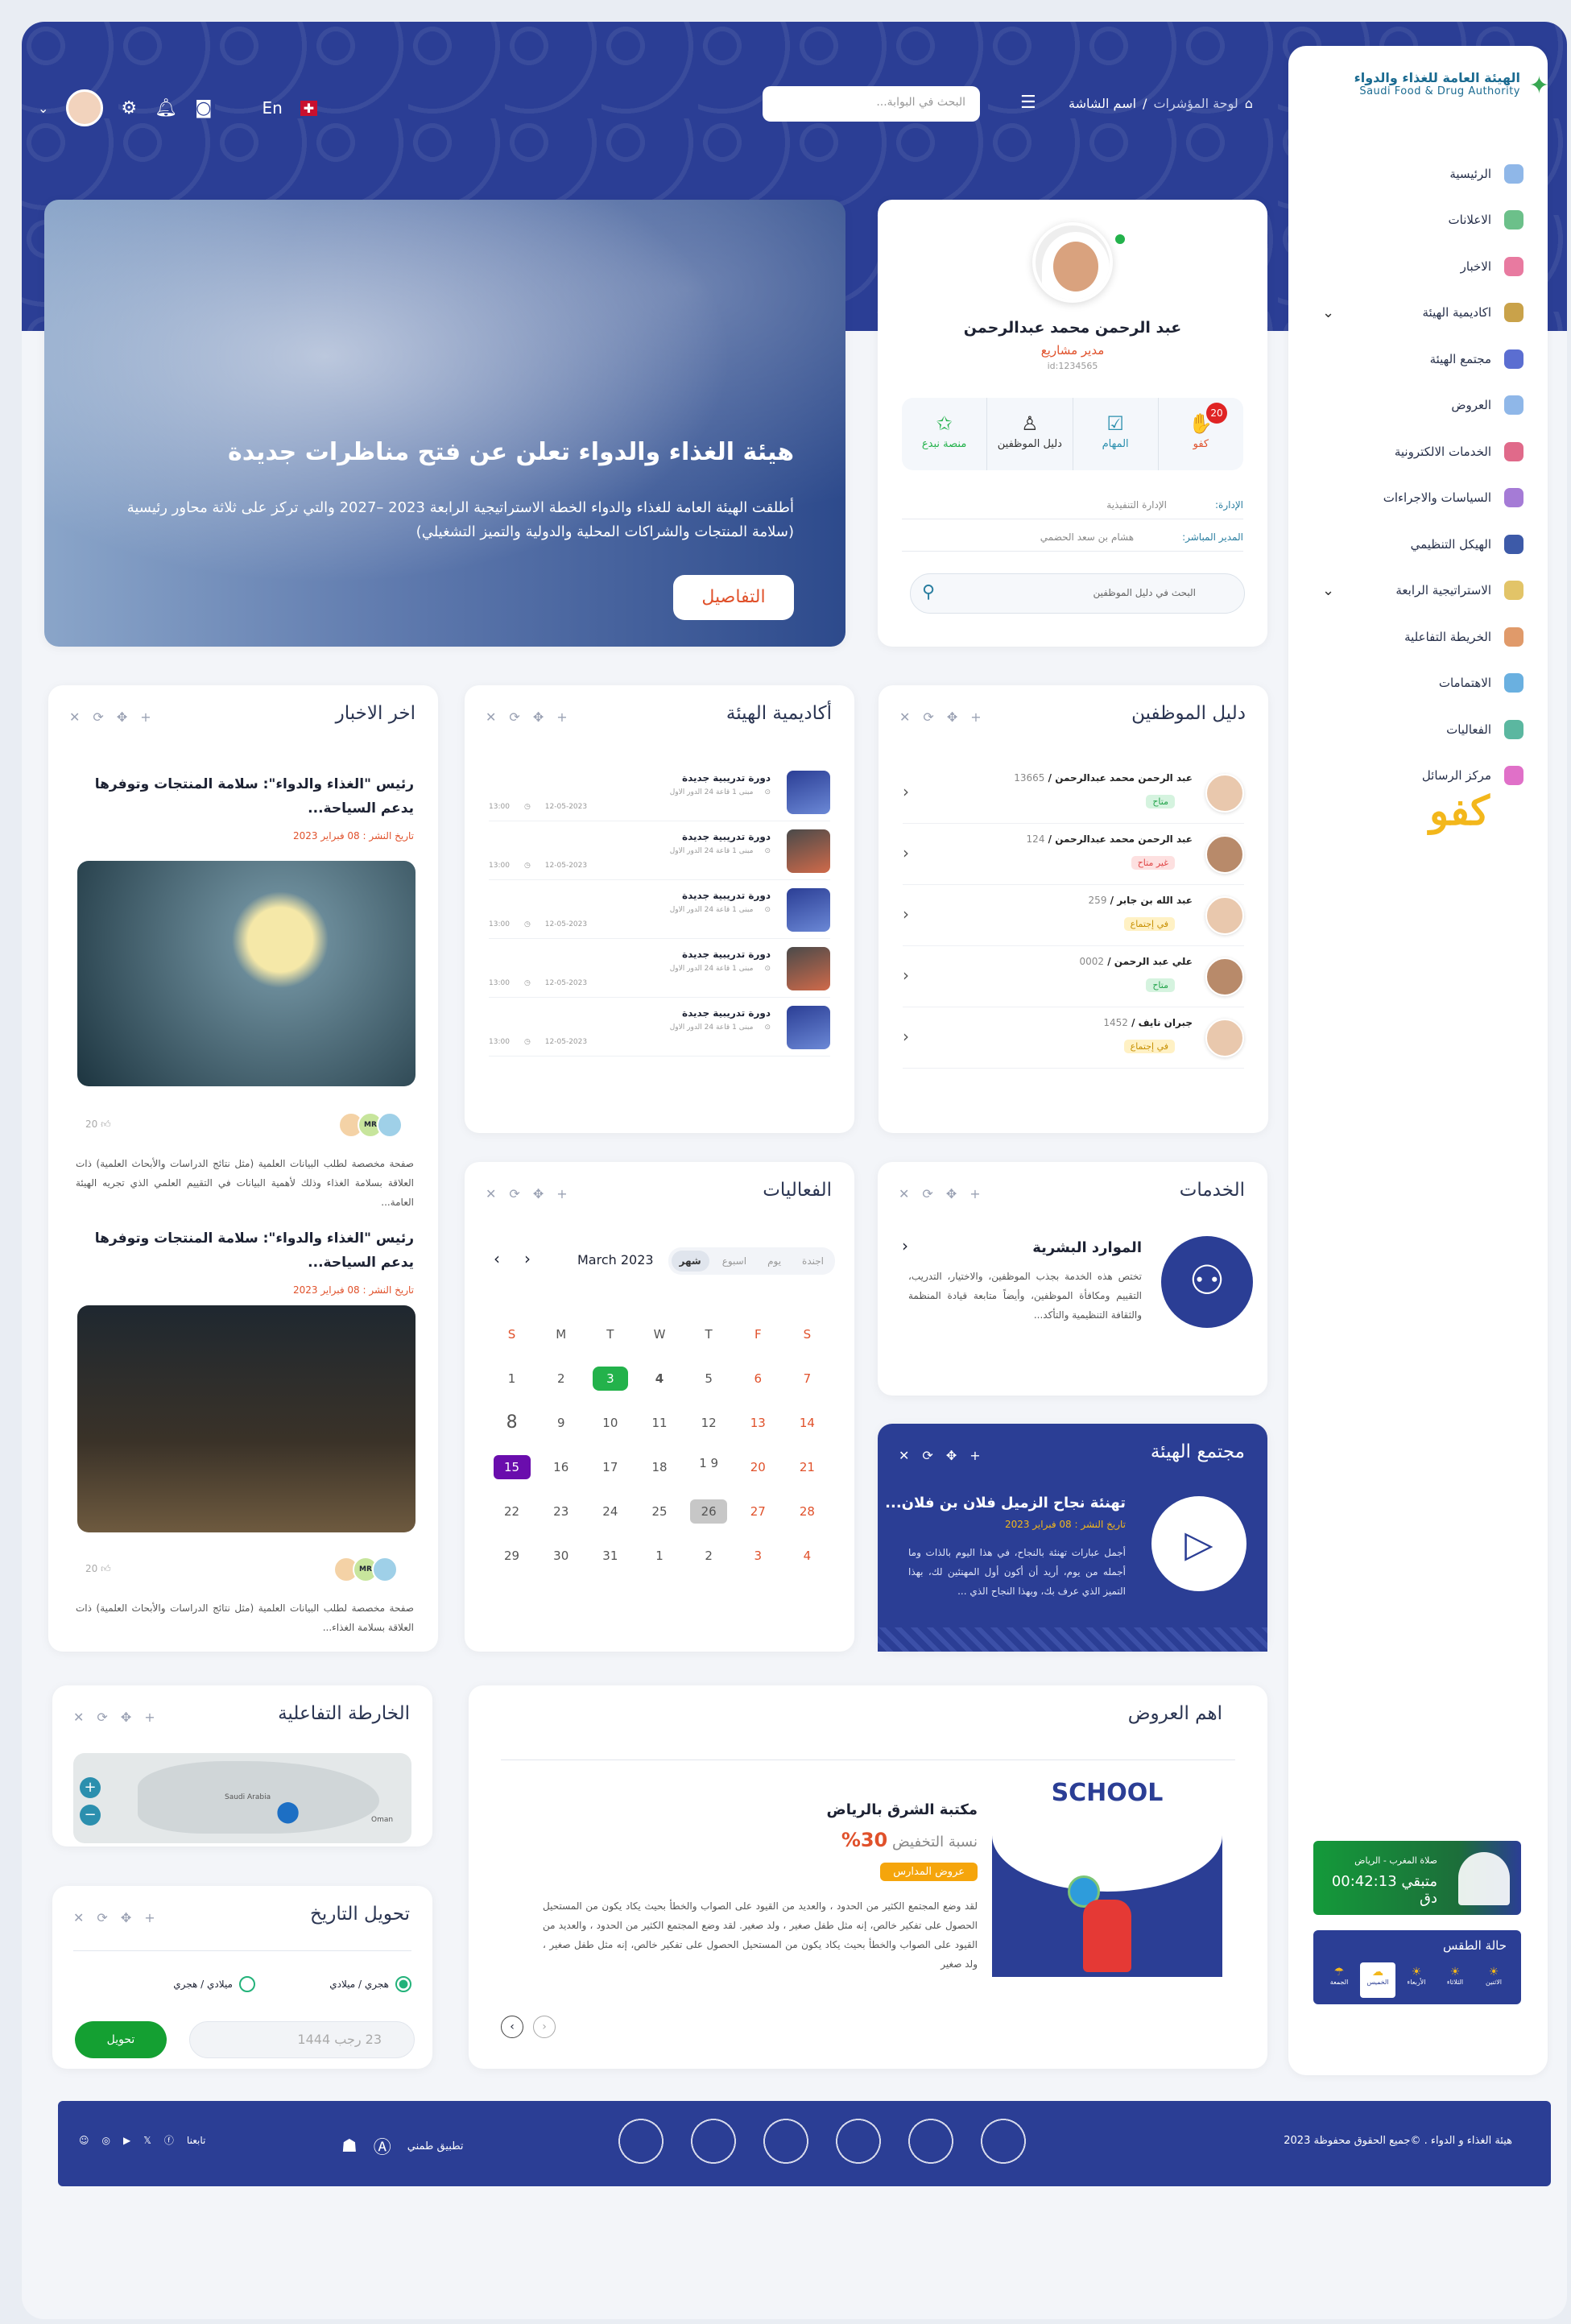 The image size is (1571, 2324). I want to click on sidebar-item-eservices: الخدمات الالكترونية, so click(1418, 451).